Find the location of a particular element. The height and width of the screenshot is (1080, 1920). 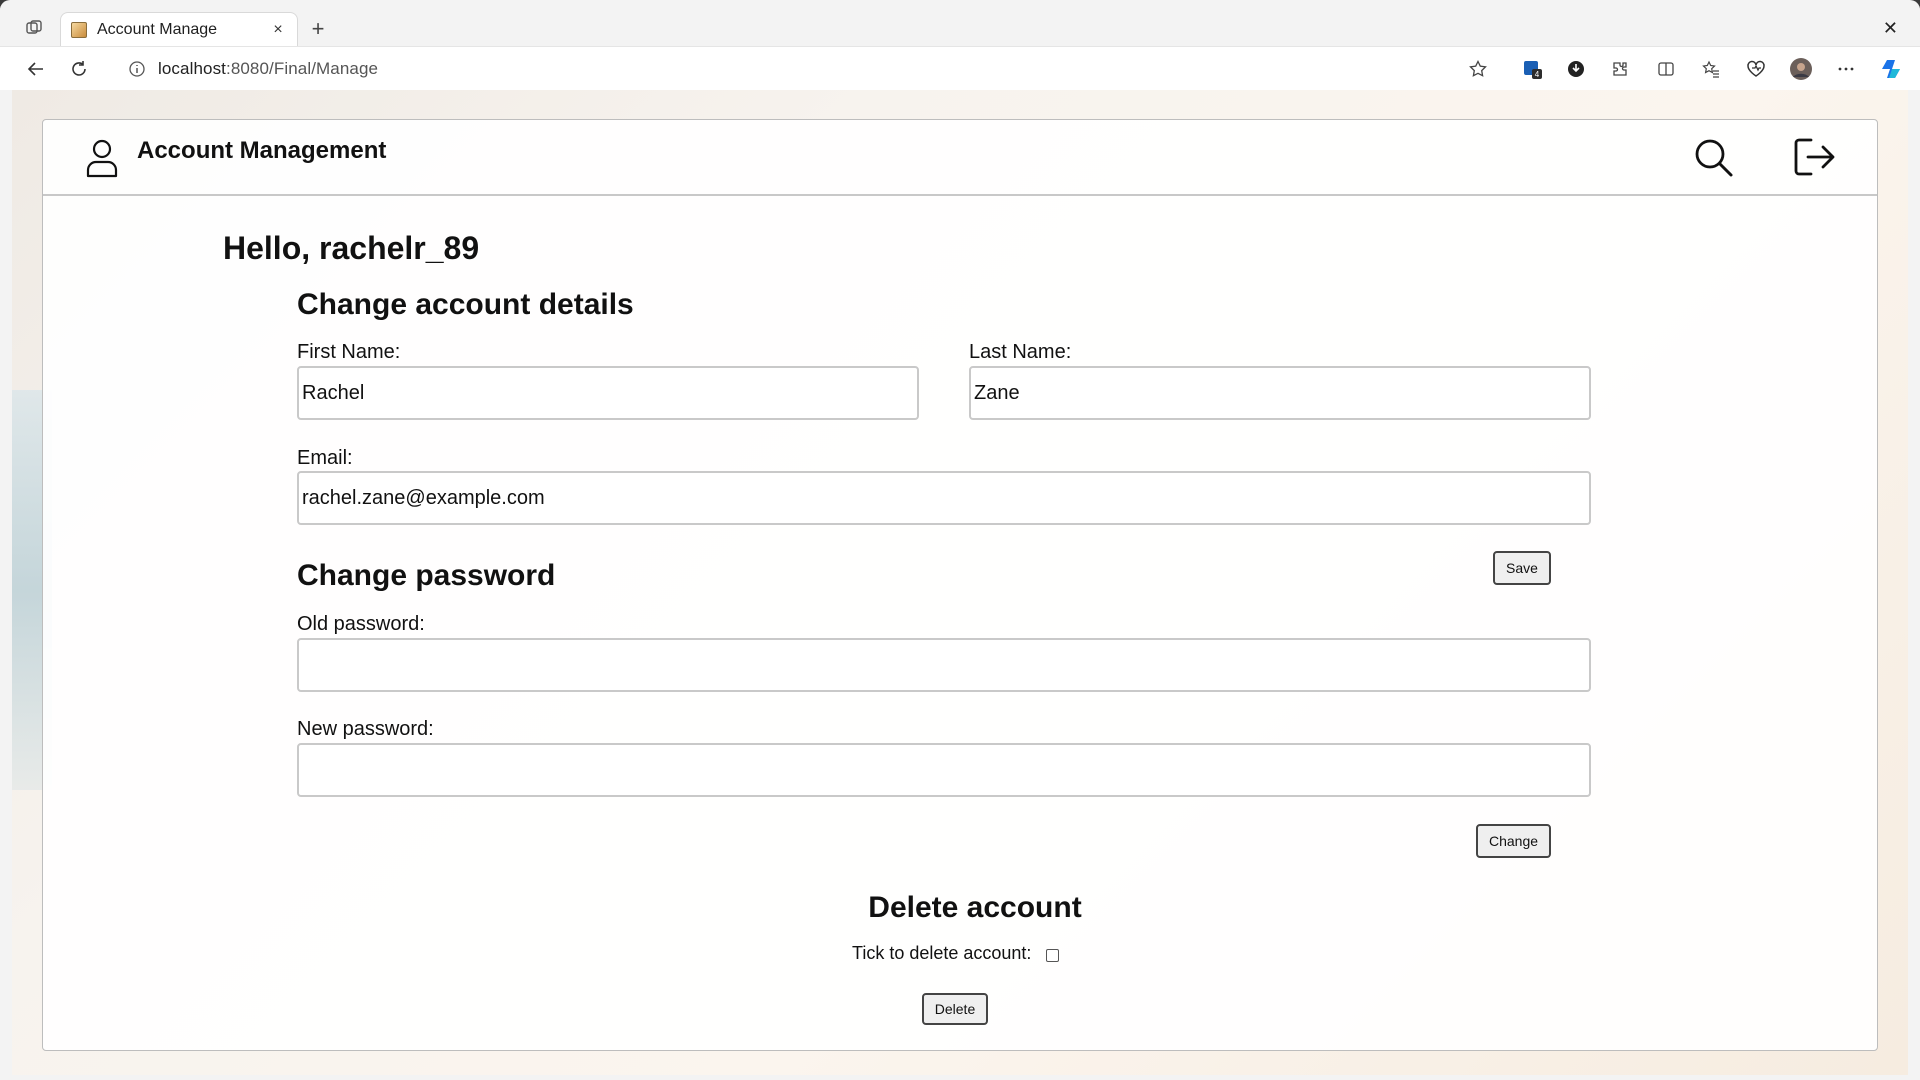

delete-confirm-label: Tick to delete account: is located at coordinates (942, 953).